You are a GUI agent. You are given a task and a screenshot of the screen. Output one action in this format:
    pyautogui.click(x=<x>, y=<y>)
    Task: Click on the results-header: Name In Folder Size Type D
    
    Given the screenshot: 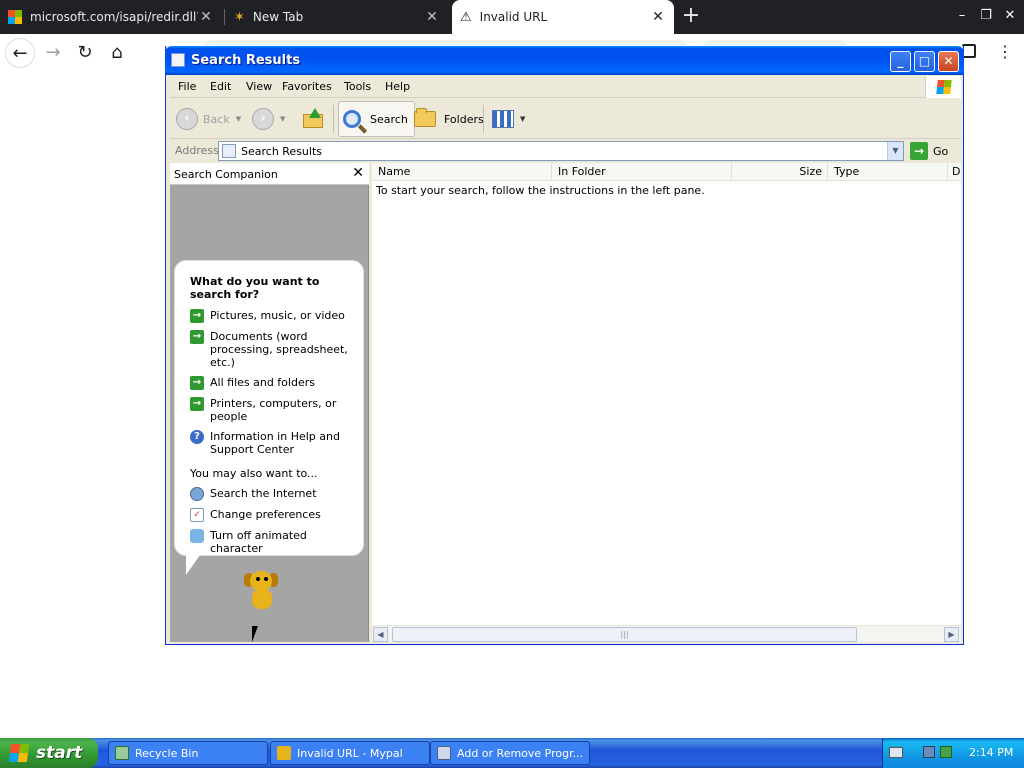 What is the action you would take?
    pyautogui.click(x=666, y=172)
    